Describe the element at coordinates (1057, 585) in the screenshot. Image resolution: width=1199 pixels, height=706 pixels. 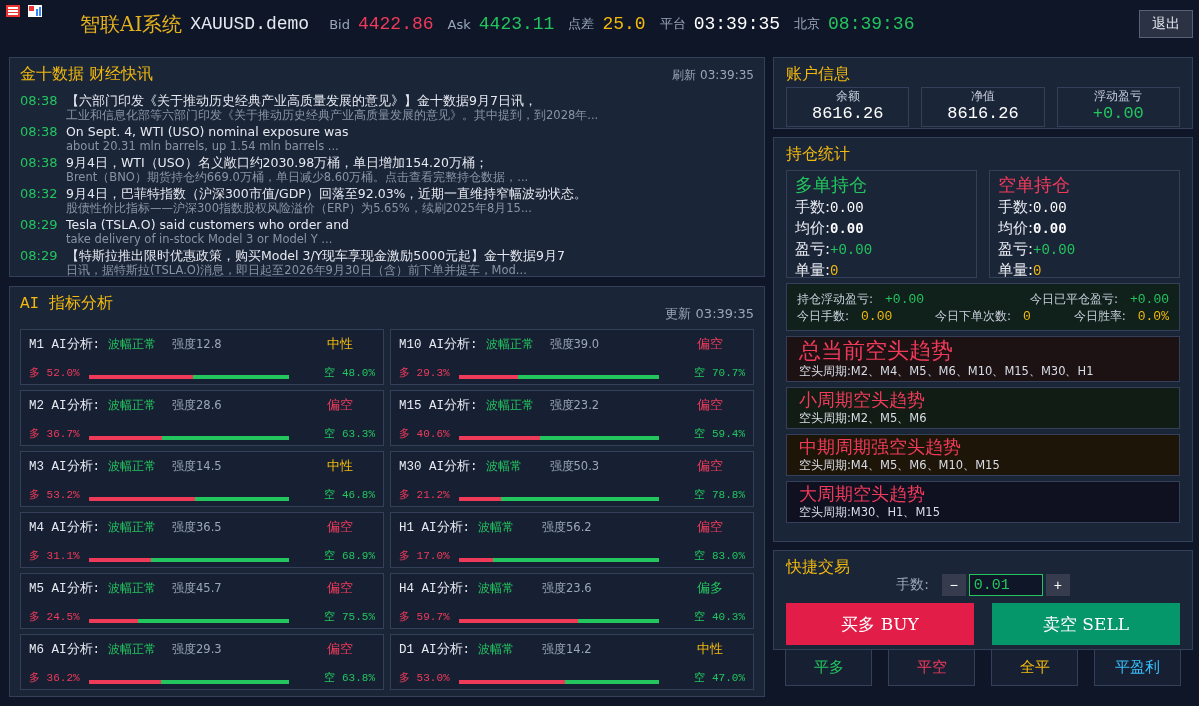
I see `increase-button: +` at that location.